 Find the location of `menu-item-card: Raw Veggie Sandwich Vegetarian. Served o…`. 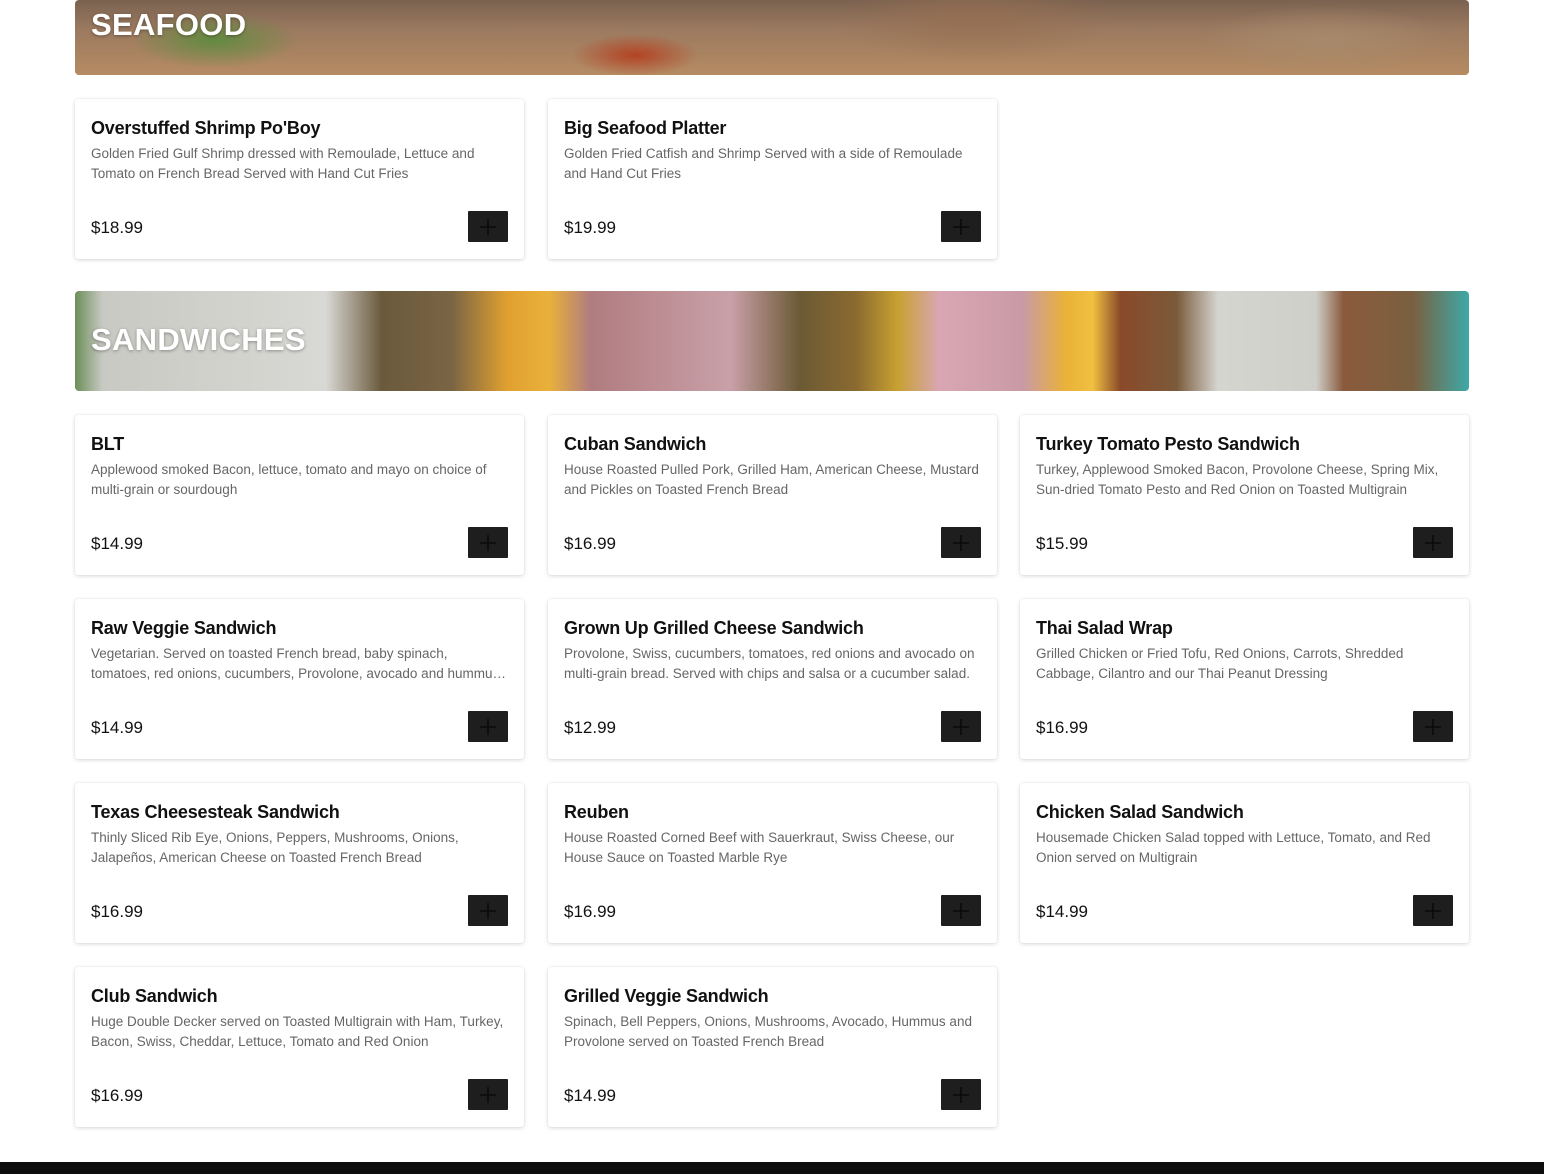

menu-item-card: Raw Veggie Sandwich Vegetarian. Served o… is located at coordinates (299, 679).